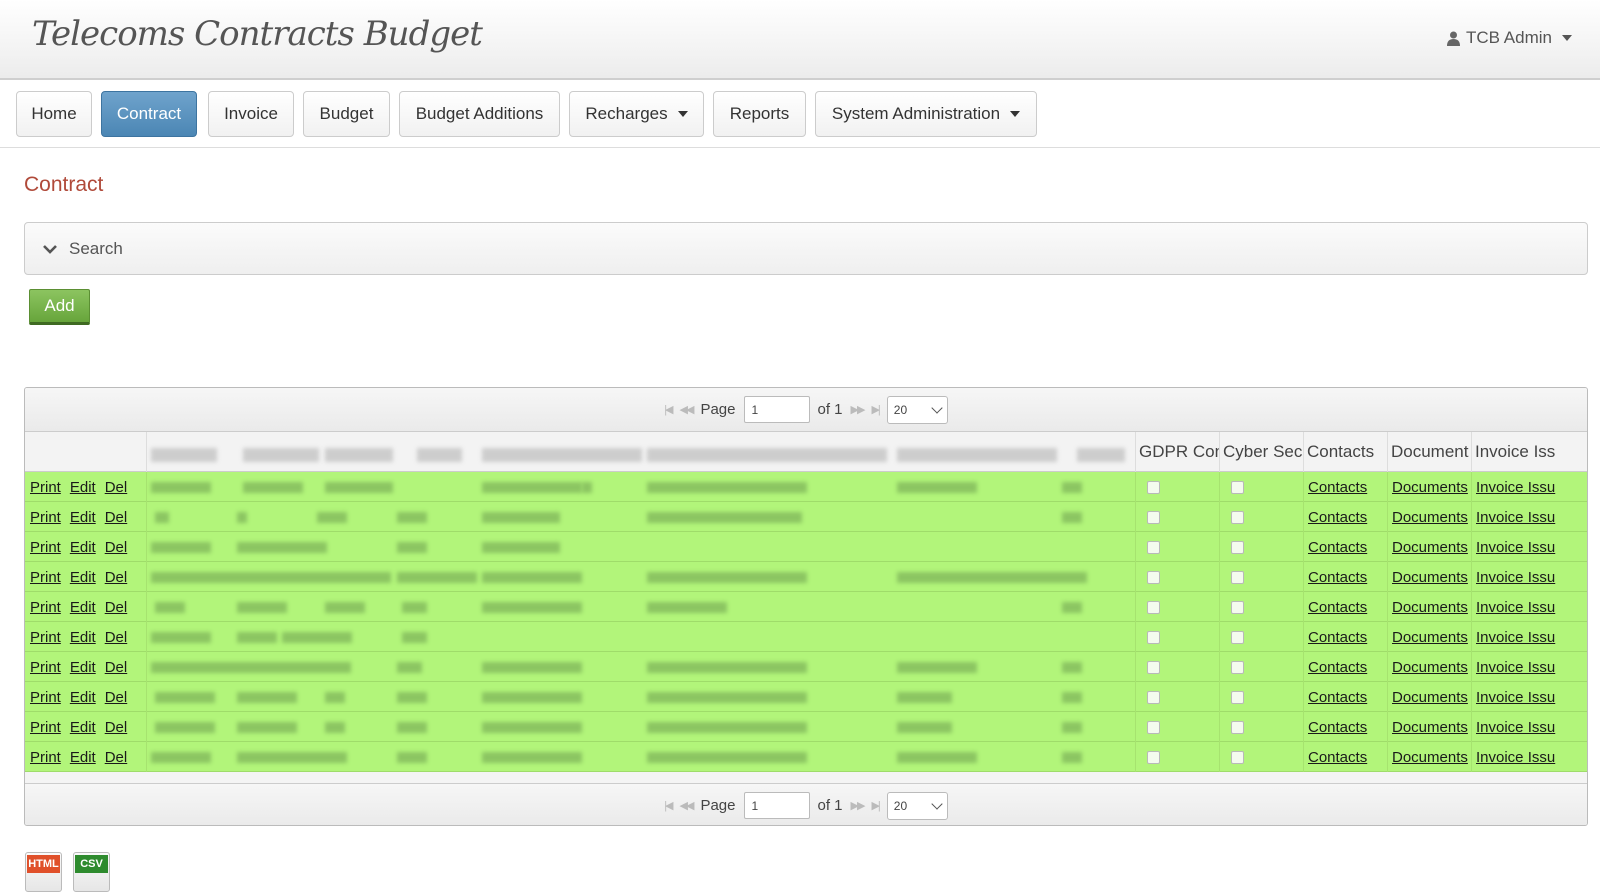 This screenshot has width=1600, height=894. What do you see at coordinates (1177, 452) in the screenshot?
I see `header-gdpr: GDPR Con` at bounding box center [1177, 452].